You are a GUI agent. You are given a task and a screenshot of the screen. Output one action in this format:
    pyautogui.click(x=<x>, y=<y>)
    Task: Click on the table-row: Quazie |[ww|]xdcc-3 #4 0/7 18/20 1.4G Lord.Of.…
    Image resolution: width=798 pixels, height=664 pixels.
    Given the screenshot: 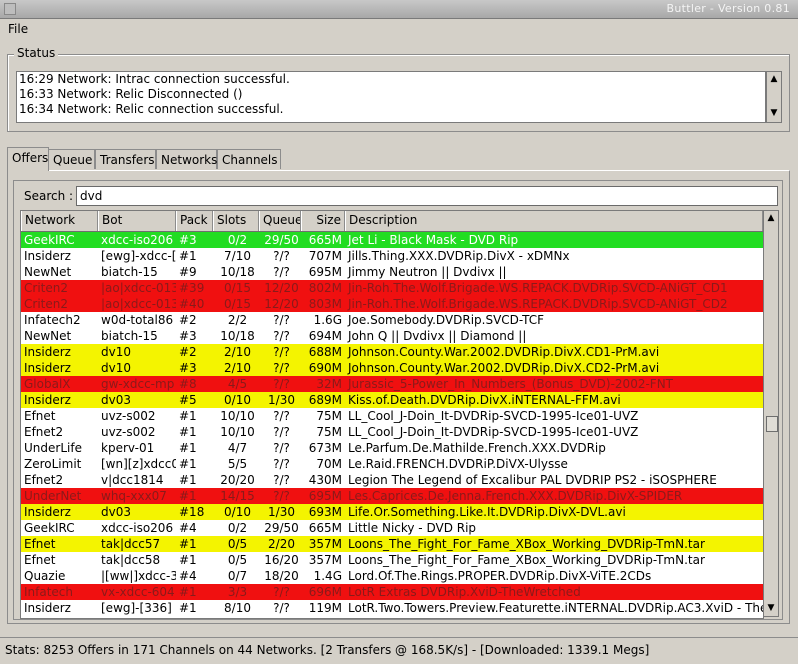 What is the action you would take?
    pyautogui.click(x=392, y=576)
    